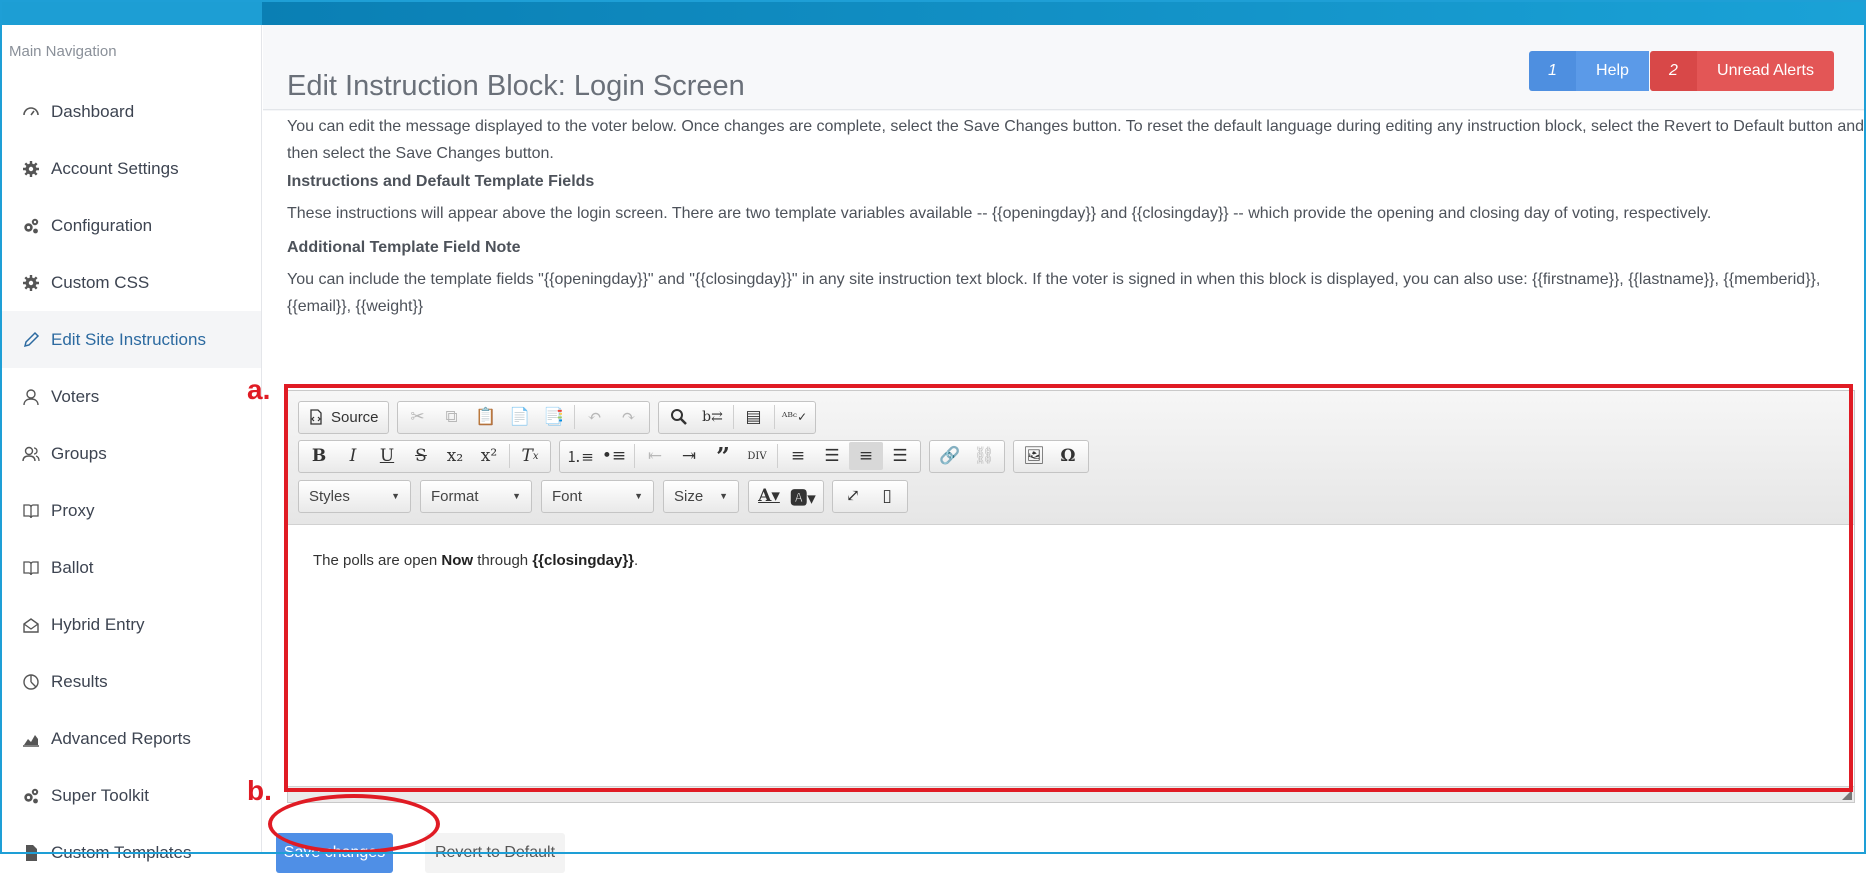 The image size is (1866, 881). I want to click on sidebar-item-dashboard: Dashboard, so click(130, 111).